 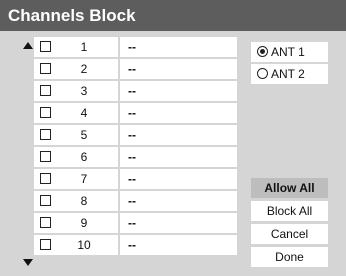 I want to click on channel-row: 3 --, so click(x=135, y=91).